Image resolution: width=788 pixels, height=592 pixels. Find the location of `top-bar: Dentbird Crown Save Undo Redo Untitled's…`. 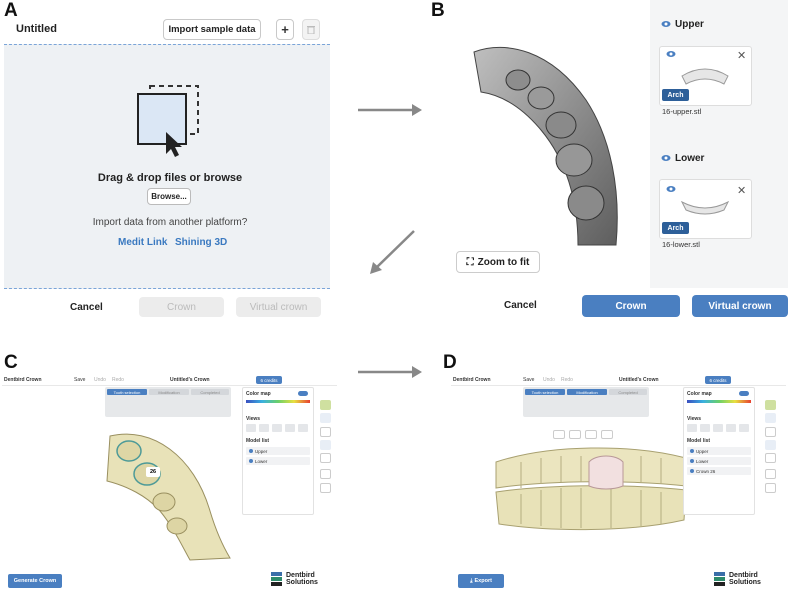

top-bar: Dentbird Crown Save Undo Redo Untitled's… is located at coordinates (618, 380).